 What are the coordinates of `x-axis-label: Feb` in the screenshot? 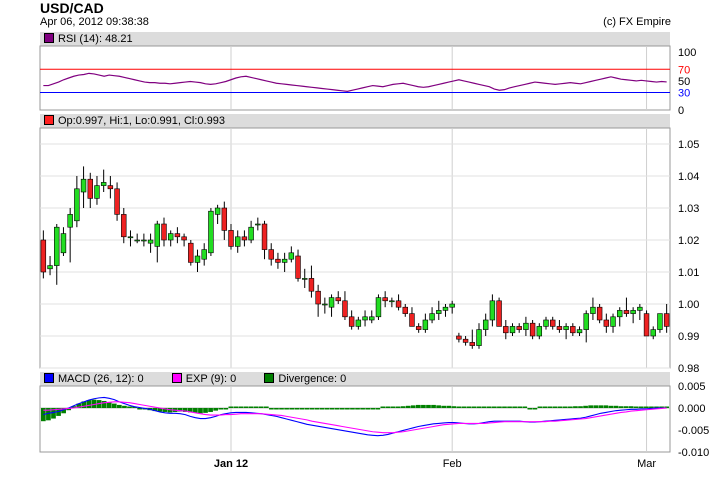 It's located at (452, 464).